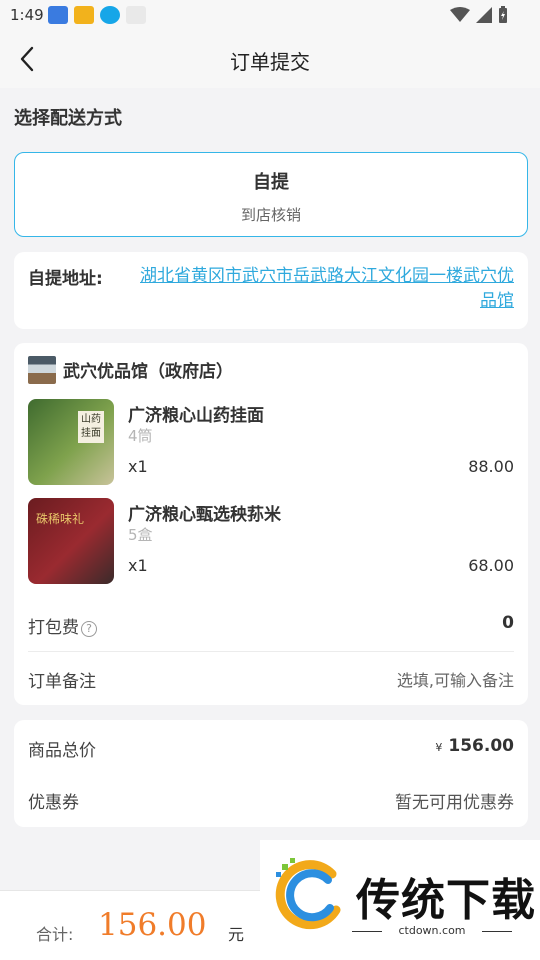  What do you see at coordinates (491, 466) in the screenshot?
I see `product-price: 88.00` at bounding box center [491, 466].